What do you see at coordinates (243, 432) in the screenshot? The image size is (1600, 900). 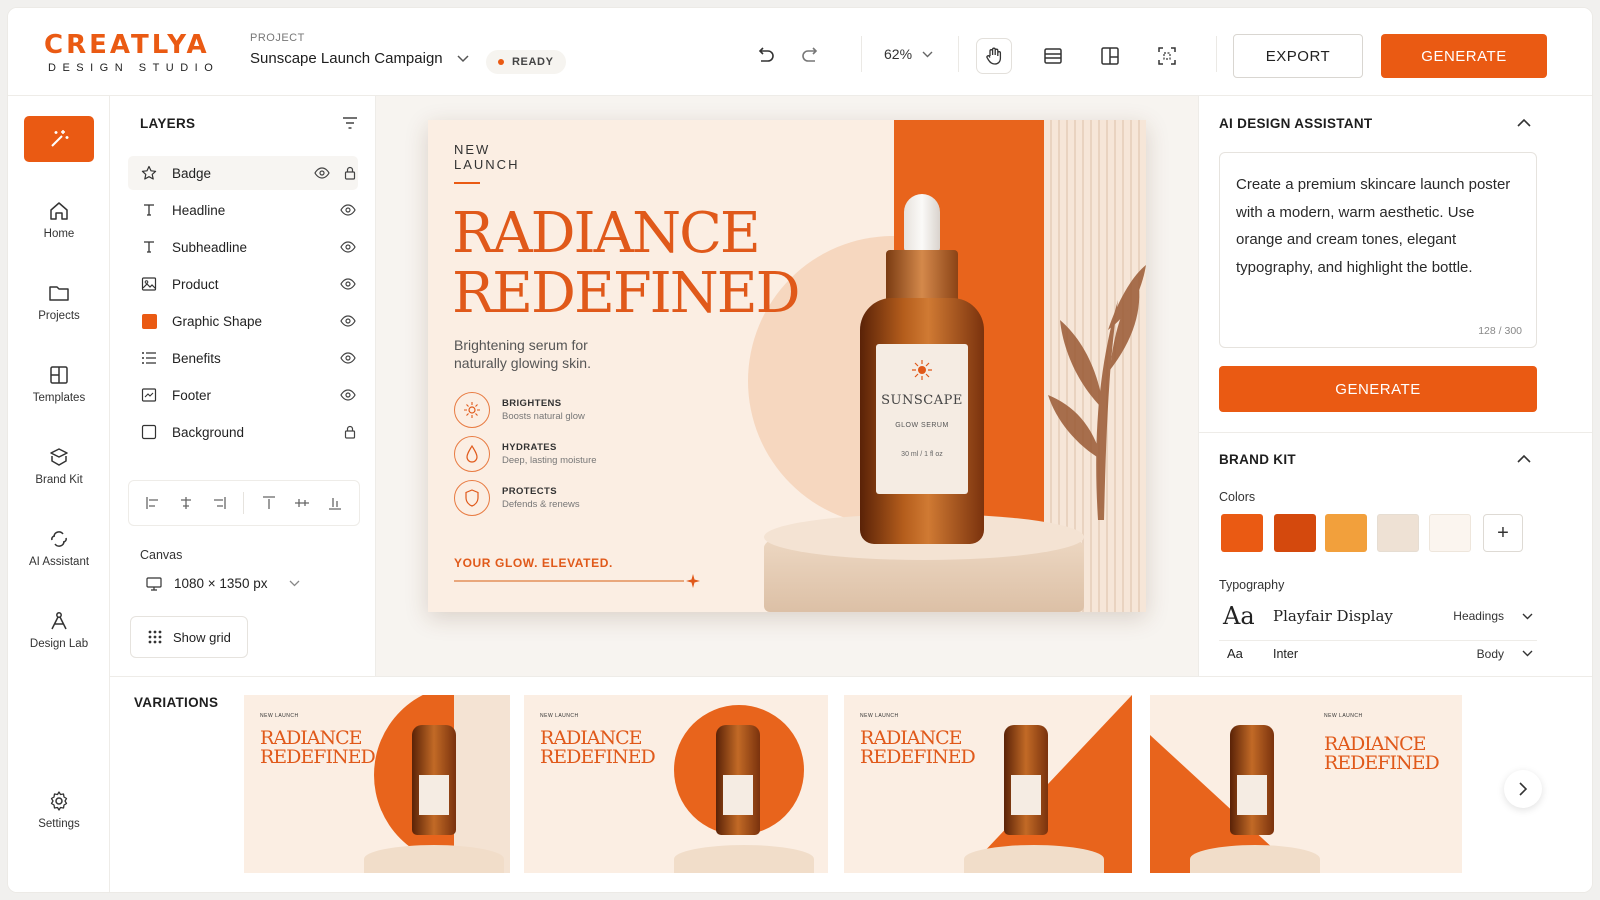 I see `layer-row-background: Background` at bounding box center [243, 432].